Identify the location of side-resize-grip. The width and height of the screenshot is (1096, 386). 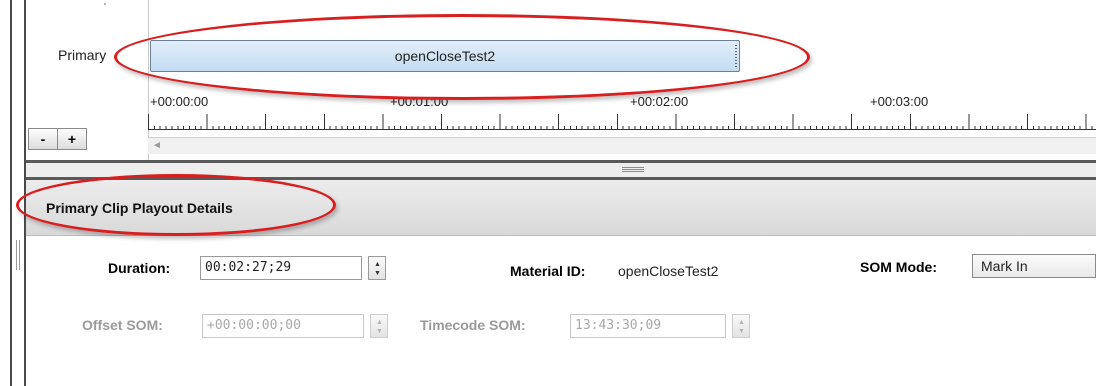
(19, 255).